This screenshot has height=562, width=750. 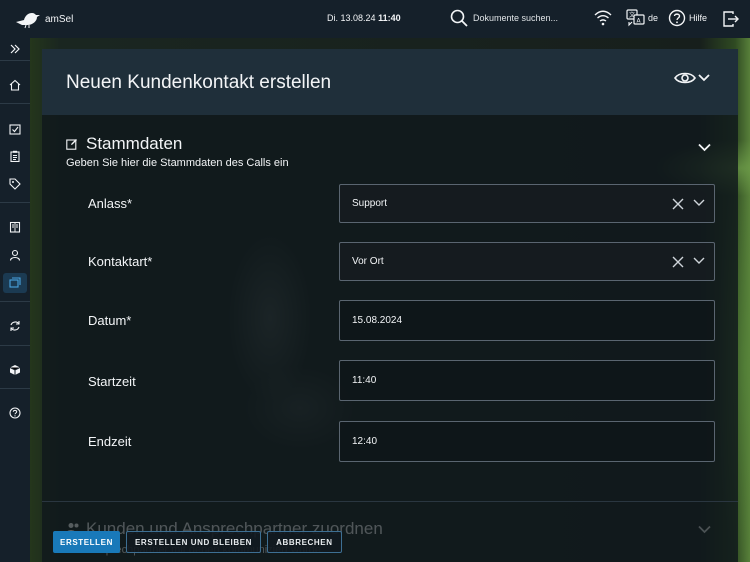 What do you see at coordinates (71, 144) in the screenshot?
I see `edit-icon` at bounding box center [71, 144].